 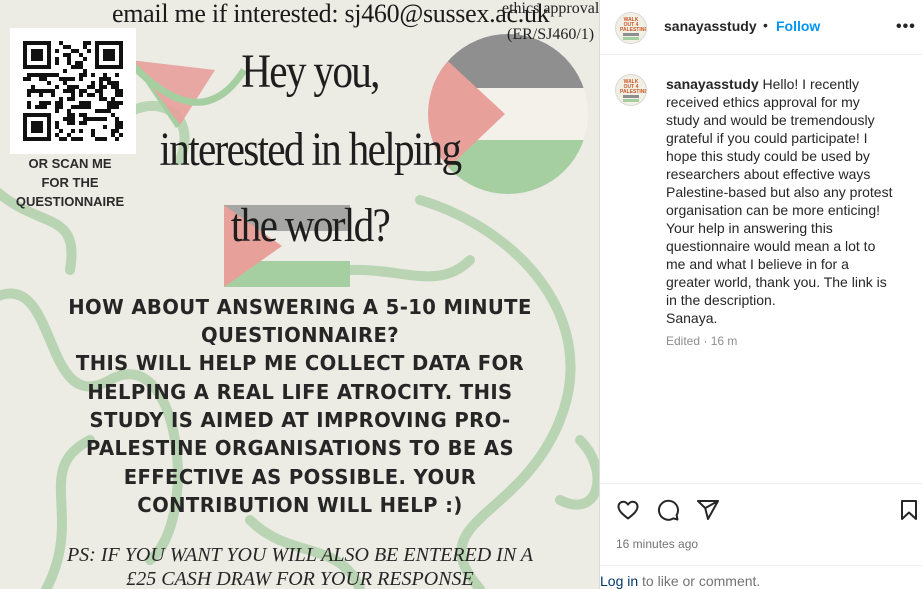 I want to click on follow-button: Follow, so click(x=798, y=26).